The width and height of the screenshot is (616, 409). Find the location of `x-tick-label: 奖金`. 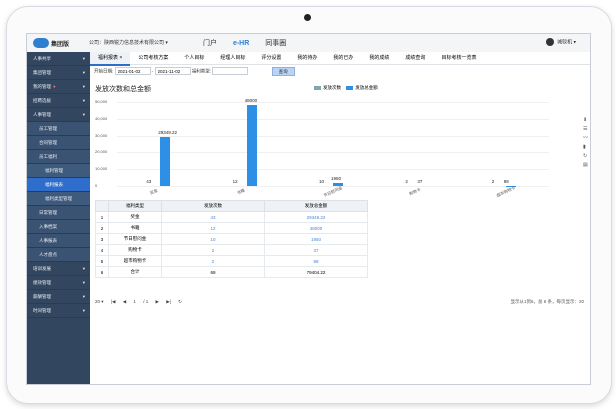

x-tick-label: 奖金 is located at coordinates (154, 191).